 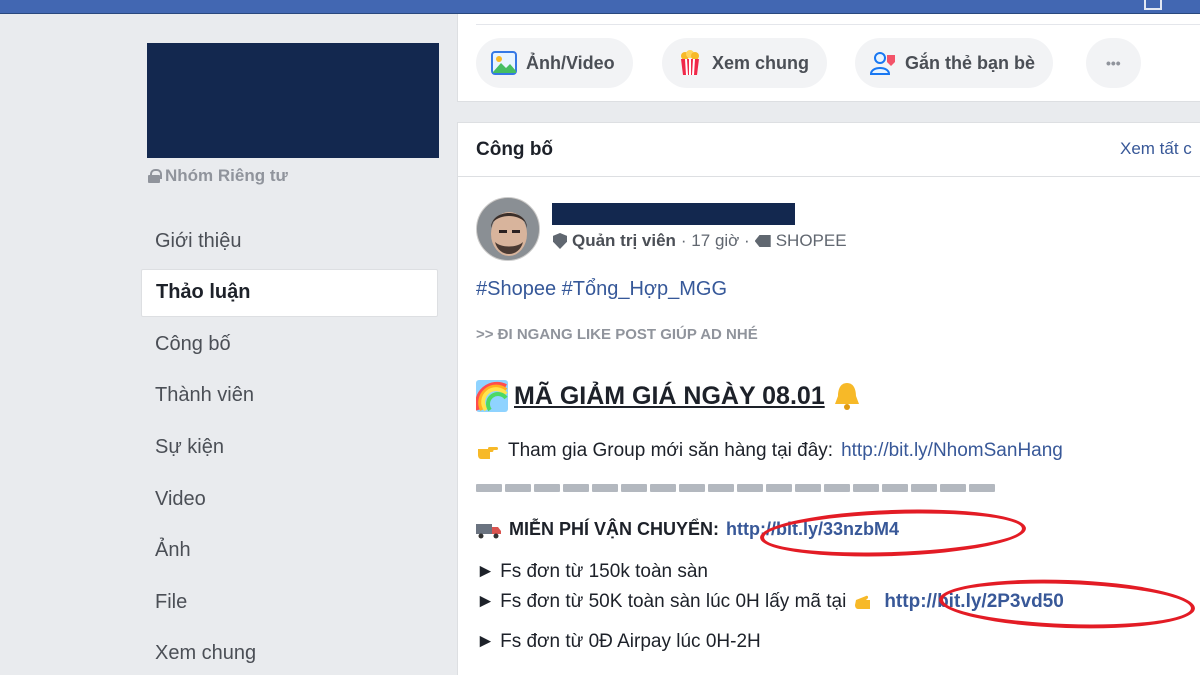 I want to click on post-composer: Ảnh/Video Xem chung Gắn thẻ bạn bè •••, so click(x=828, y=58).